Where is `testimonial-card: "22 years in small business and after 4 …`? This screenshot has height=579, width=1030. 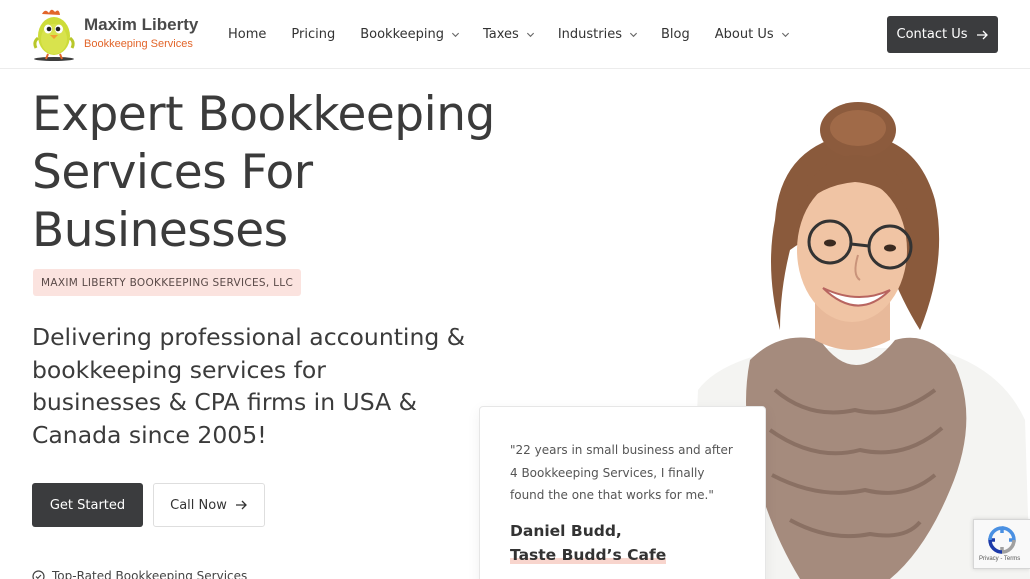 testimonial-card: "22 years in small business and after 4 … is located at coordinates (622, 492).